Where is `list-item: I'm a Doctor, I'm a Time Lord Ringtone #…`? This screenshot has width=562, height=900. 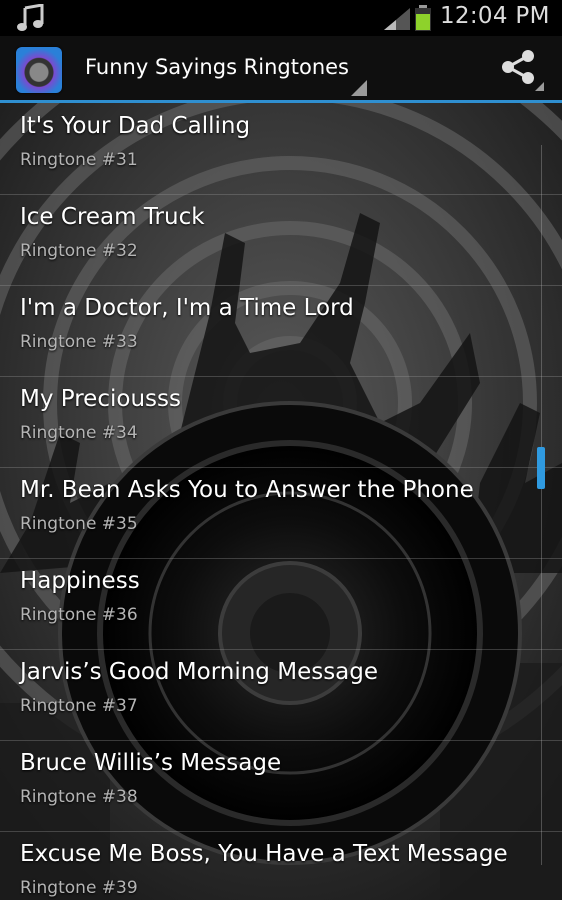
list-item: I'm a Doctor, I'm a Time Lord Ringtone #… is located at coordinates (281, 331).